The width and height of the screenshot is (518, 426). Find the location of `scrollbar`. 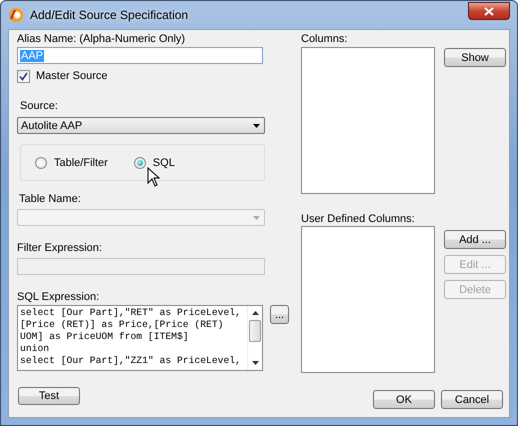

scrollbar is located at coordinates (254, 338).